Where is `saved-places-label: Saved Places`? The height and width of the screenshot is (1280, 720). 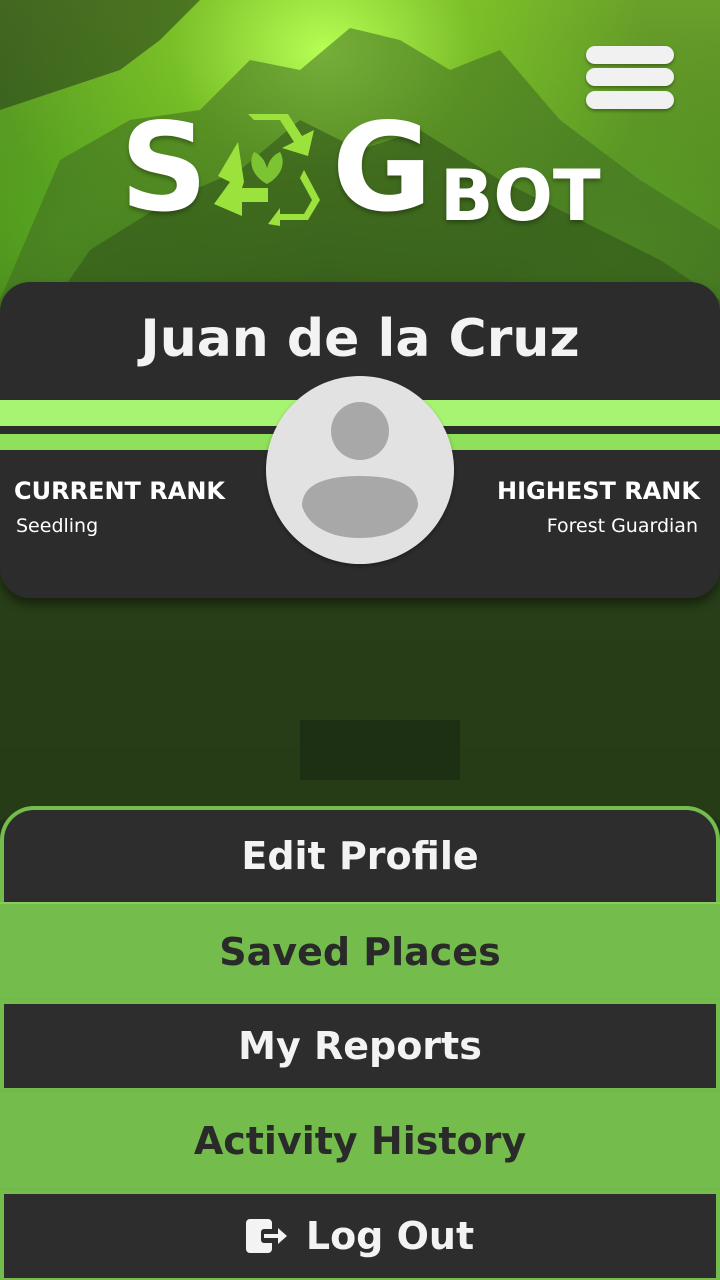 saved-places-label: Saved Places is located at coordinates (360, 952).